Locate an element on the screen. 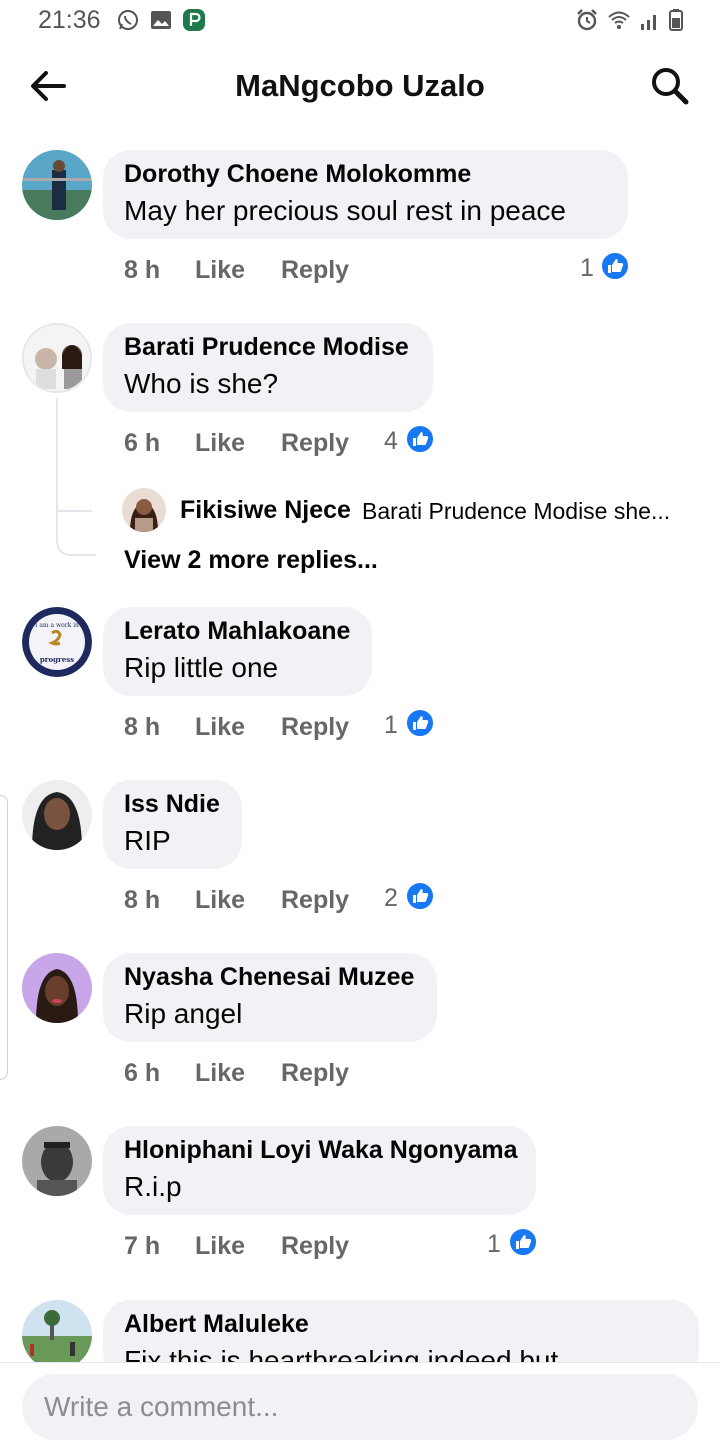 The height and width of the screenshot is (1448, 720). page-title: MaNgcobo Uzalo is located at coordinates (360, 85).